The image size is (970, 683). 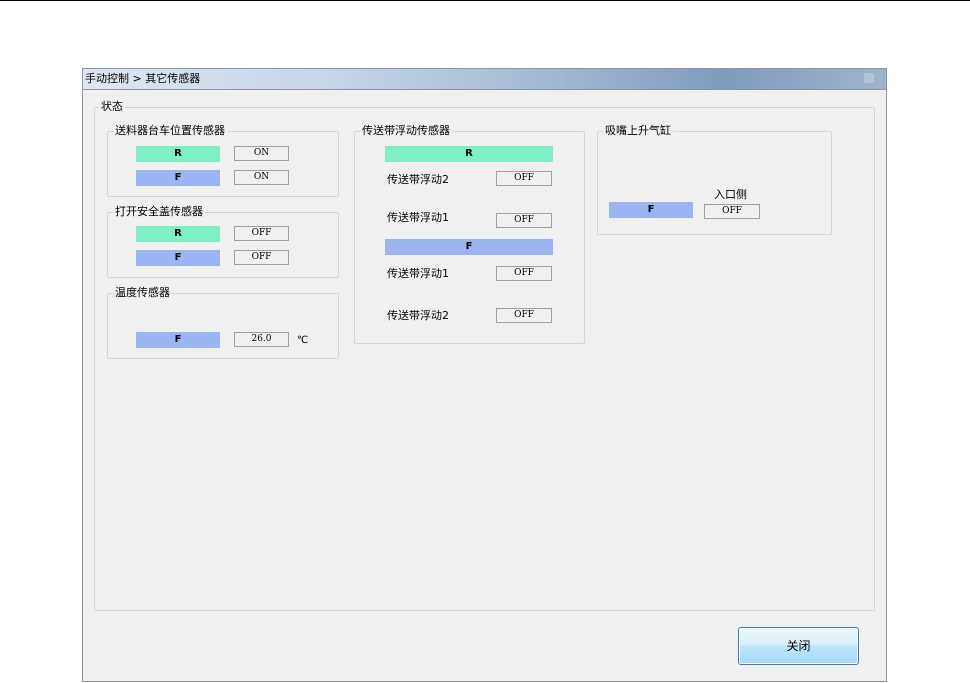 I want to click on feeder-sensor-group-label: 送料器台车位置传感器, so click(x=170, y=130).